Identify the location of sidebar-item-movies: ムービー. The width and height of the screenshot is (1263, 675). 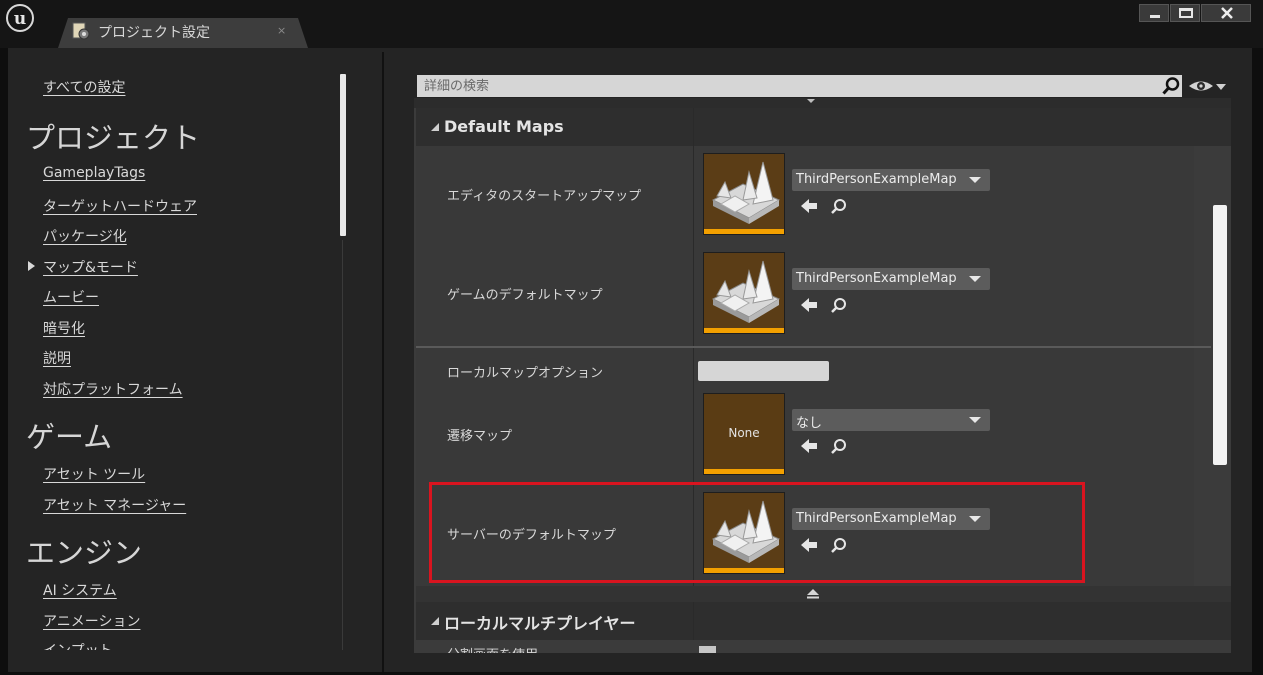
(71, 297).